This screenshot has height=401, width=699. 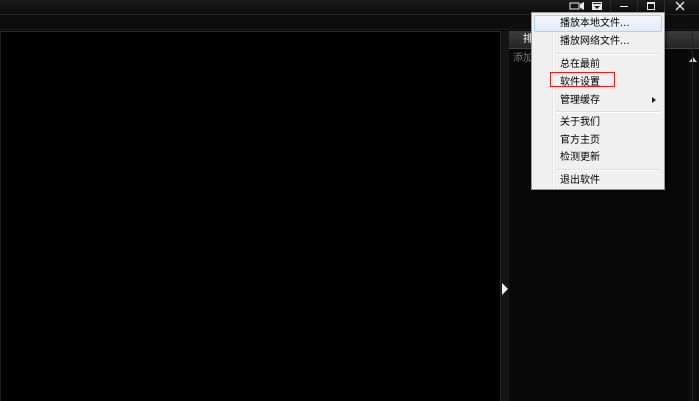 I want to click on menu-item-about-us: 关于我们, so click(x=598, y=122).